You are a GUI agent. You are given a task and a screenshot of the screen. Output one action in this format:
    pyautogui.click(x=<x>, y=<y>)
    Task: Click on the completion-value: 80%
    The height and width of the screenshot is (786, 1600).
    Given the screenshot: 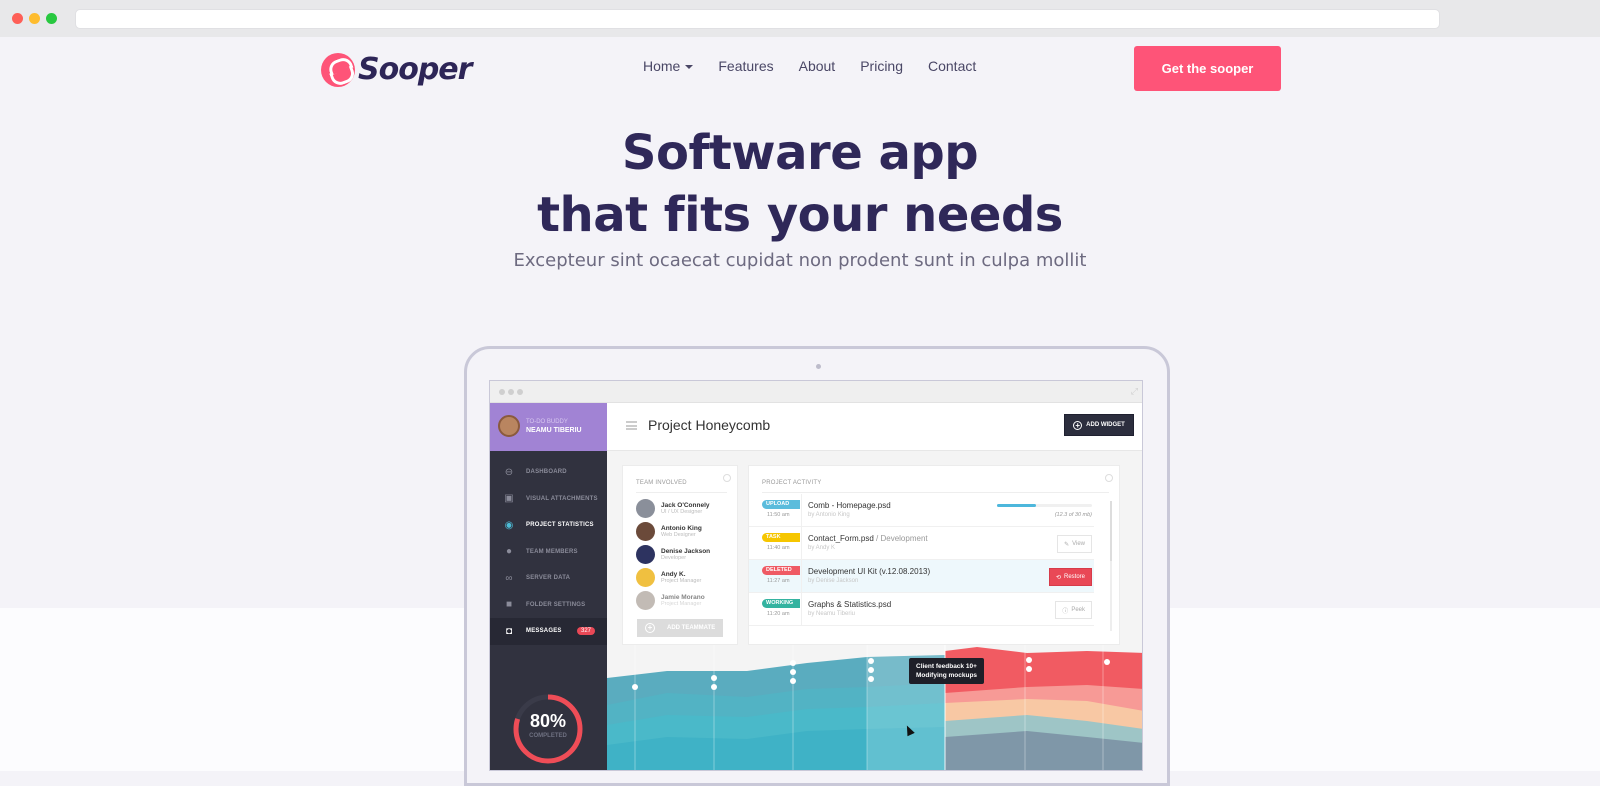 What is the action you would take?
    pyautogui.click(x=548, y=721)
    